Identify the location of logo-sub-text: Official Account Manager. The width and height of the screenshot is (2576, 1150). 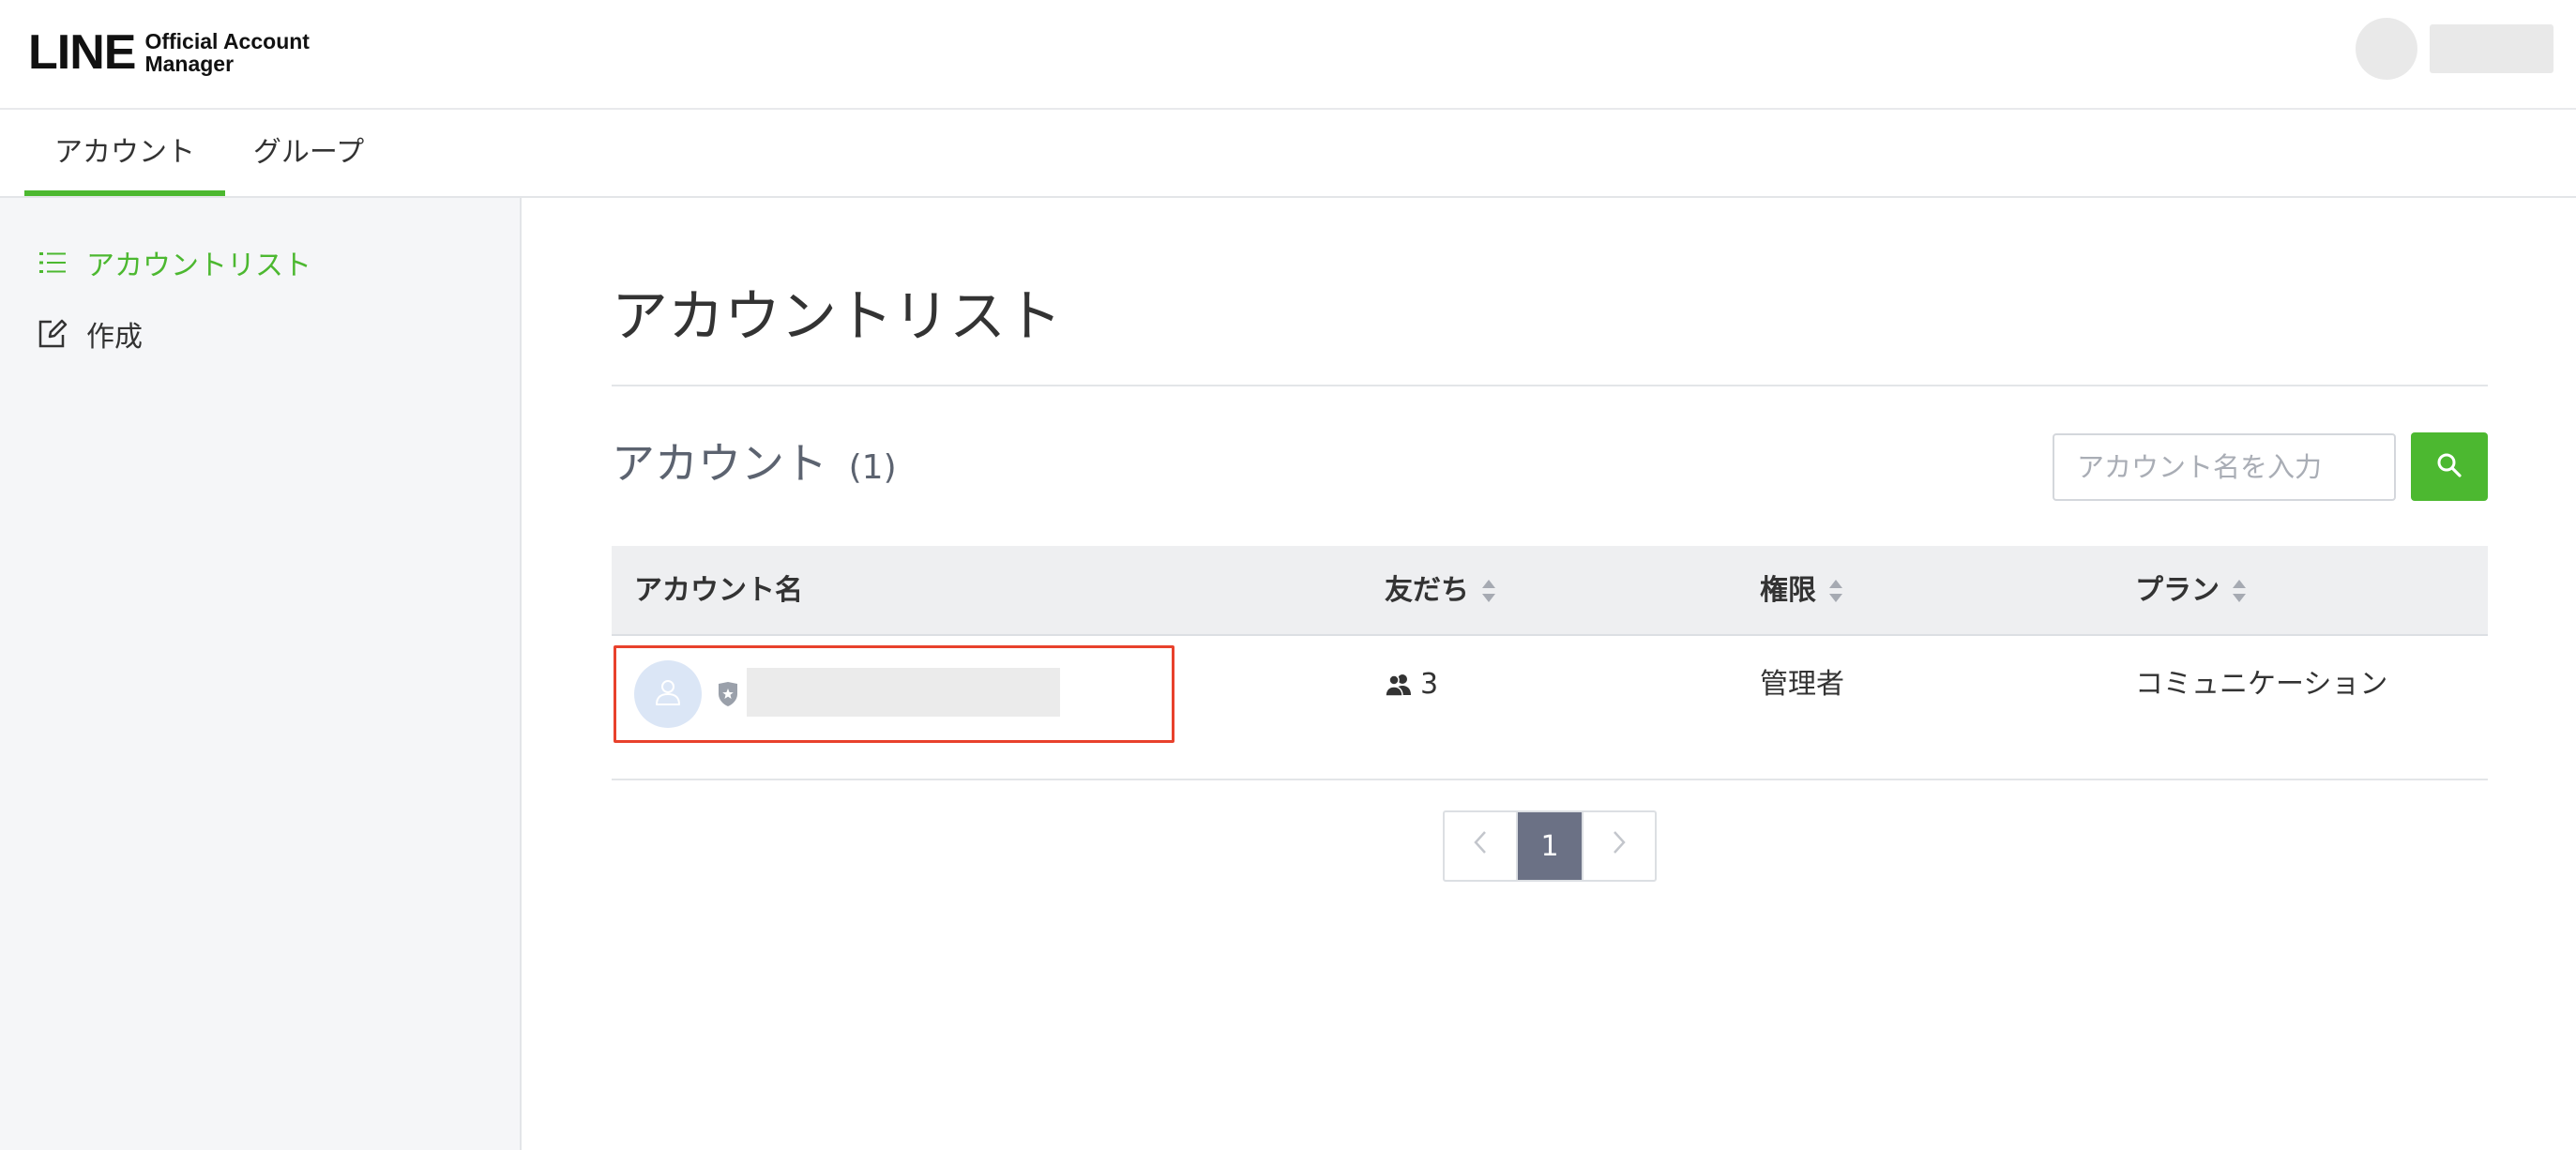
(227, 53).